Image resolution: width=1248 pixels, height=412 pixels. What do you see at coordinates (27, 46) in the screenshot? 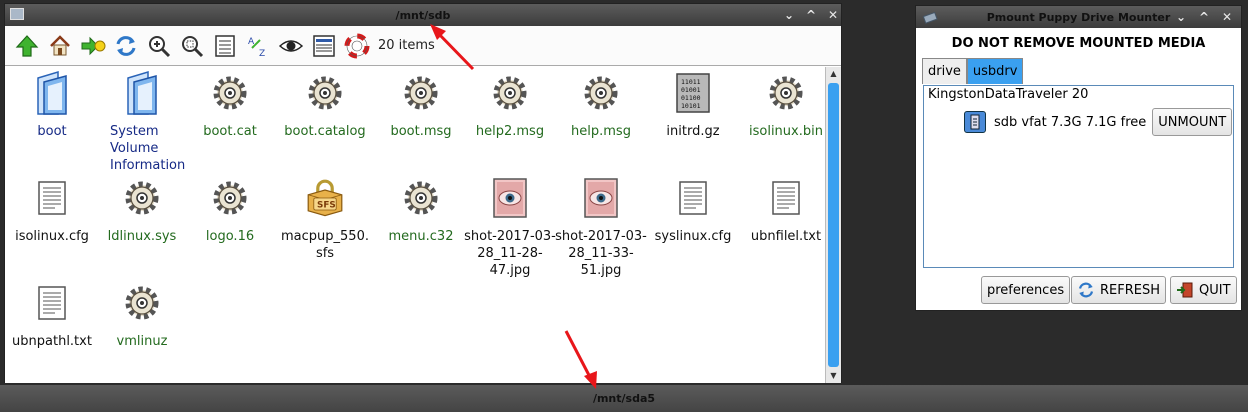
I see `up-arrow-icon` at bounding box center [27, 46].